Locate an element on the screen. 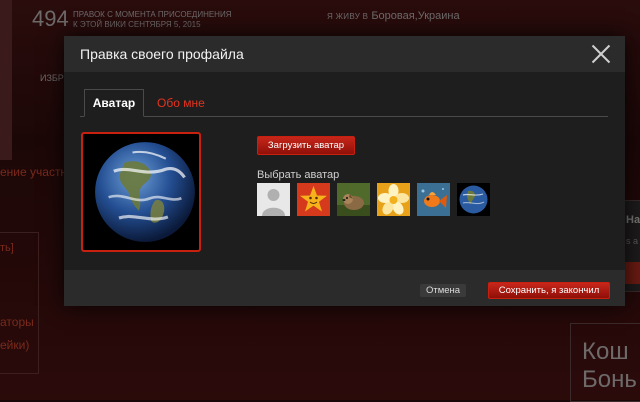 The image size is (640, 402). location-value: Боровая,Украина is located at coordinates (415, 16).